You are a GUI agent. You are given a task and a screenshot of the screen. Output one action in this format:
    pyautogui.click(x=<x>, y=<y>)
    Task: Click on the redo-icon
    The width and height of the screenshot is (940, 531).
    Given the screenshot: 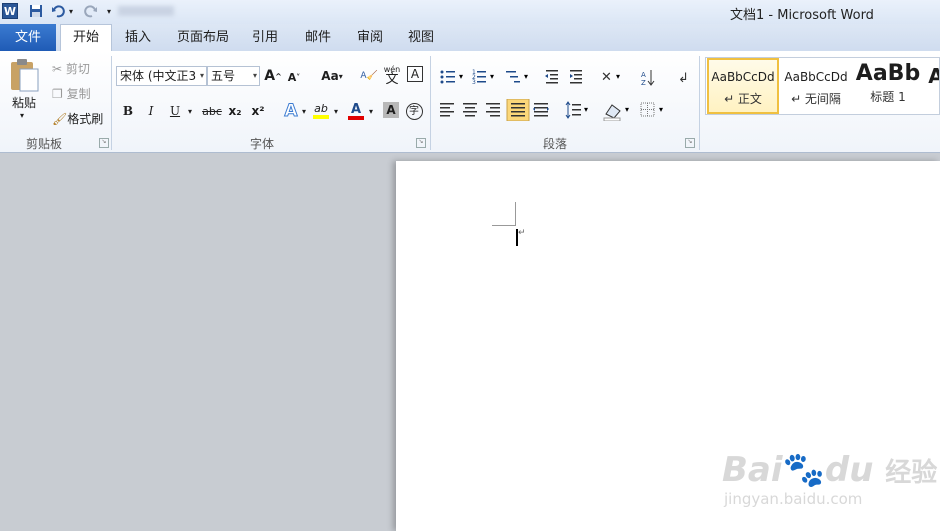 What is the action you would take?
    pyautogui.click(x=91, y=11)
    